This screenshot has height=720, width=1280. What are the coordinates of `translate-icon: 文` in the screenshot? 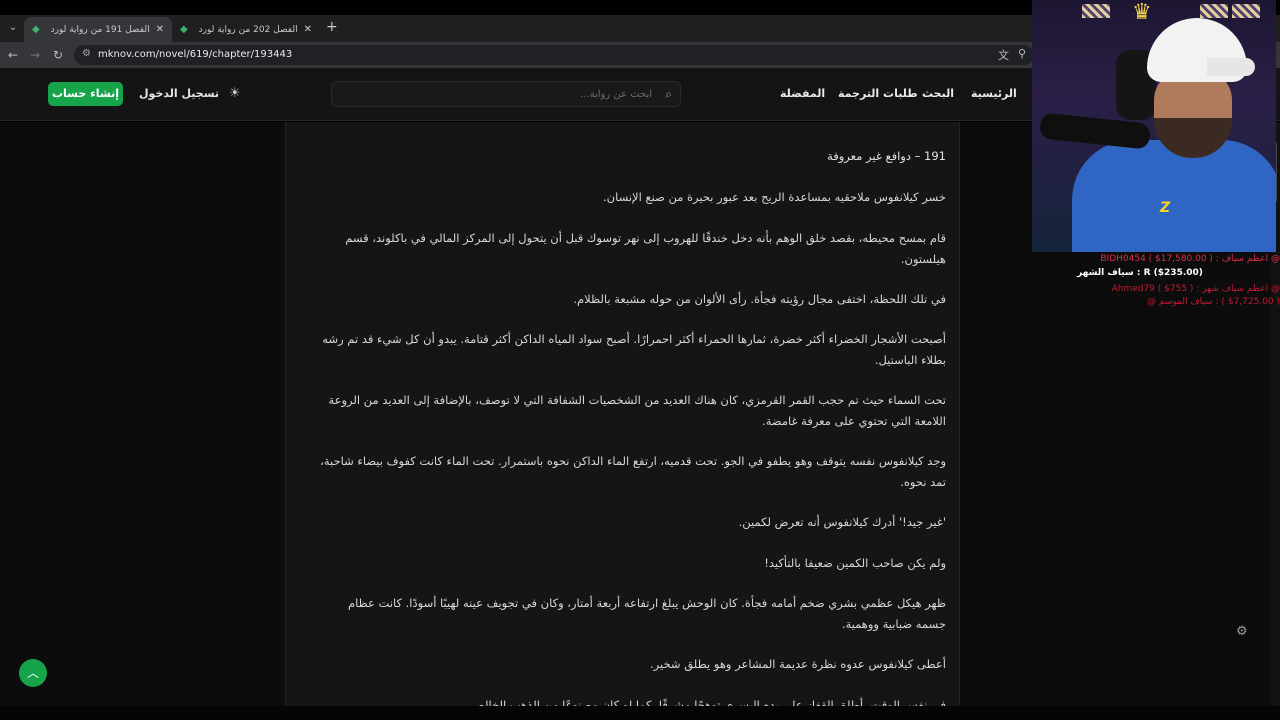 It's located at (1003, 55).